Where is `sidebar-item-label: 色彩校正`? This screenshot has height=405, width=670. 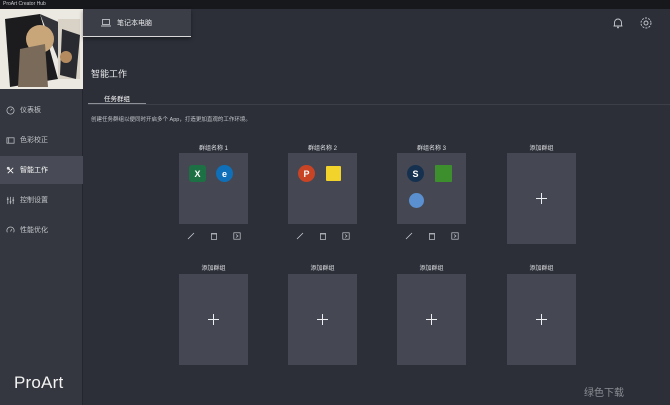
sidebar-item-label: 色彩校正 is located at coordinates (34, 140).